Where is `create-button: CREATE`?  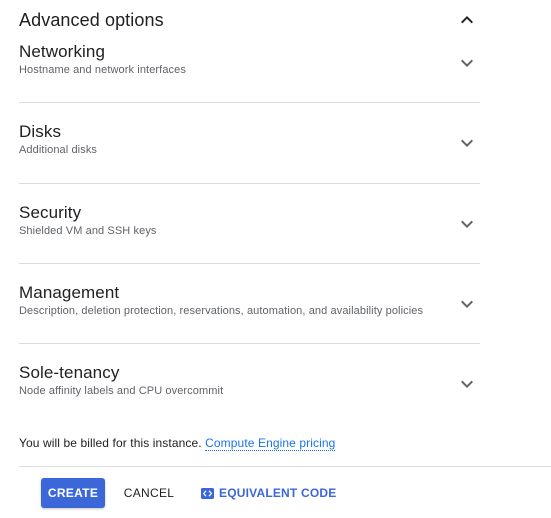 create-button: CREATE is located at coordinates (73, 493).